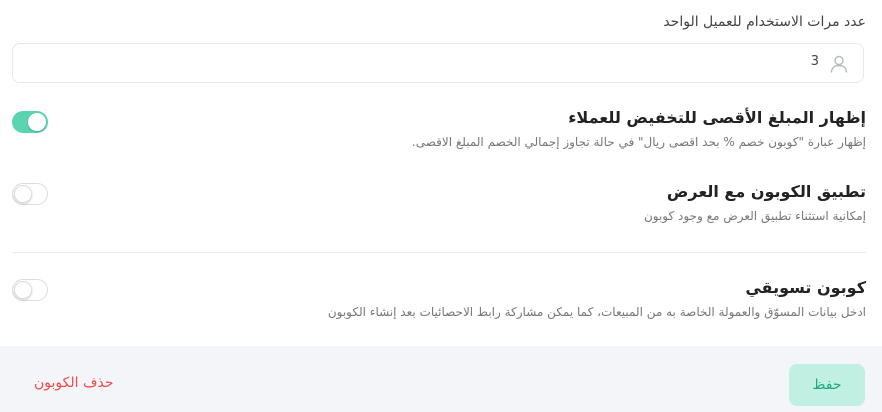 Image resolution: width=882 pixels, height=412 pixels. I want to click on setting-title: تطبيق الكوبون مع العرض, so click(766, 191).